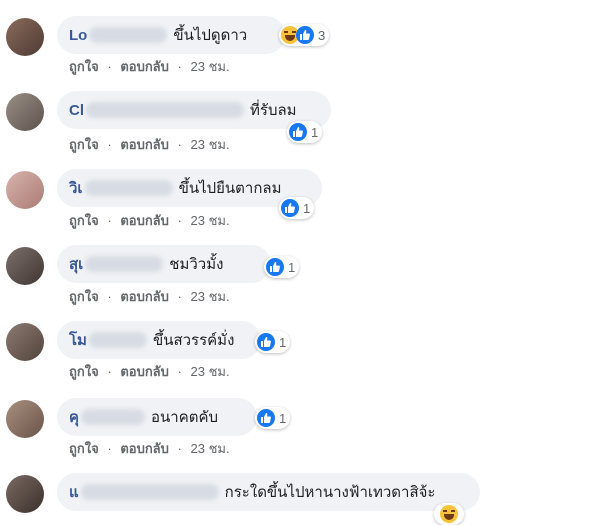  What do you see at coordinates (74, 492) in the screenshot?
I see `commenter-name: แ` at bounding box center [74, 492].